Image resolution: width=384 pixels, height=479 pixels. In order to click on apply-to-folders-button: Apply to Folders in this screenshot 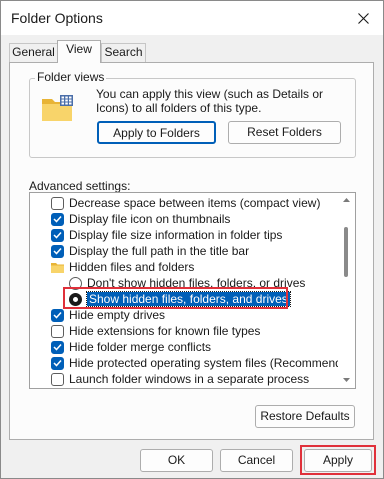, I will do `click(156, 132)`.